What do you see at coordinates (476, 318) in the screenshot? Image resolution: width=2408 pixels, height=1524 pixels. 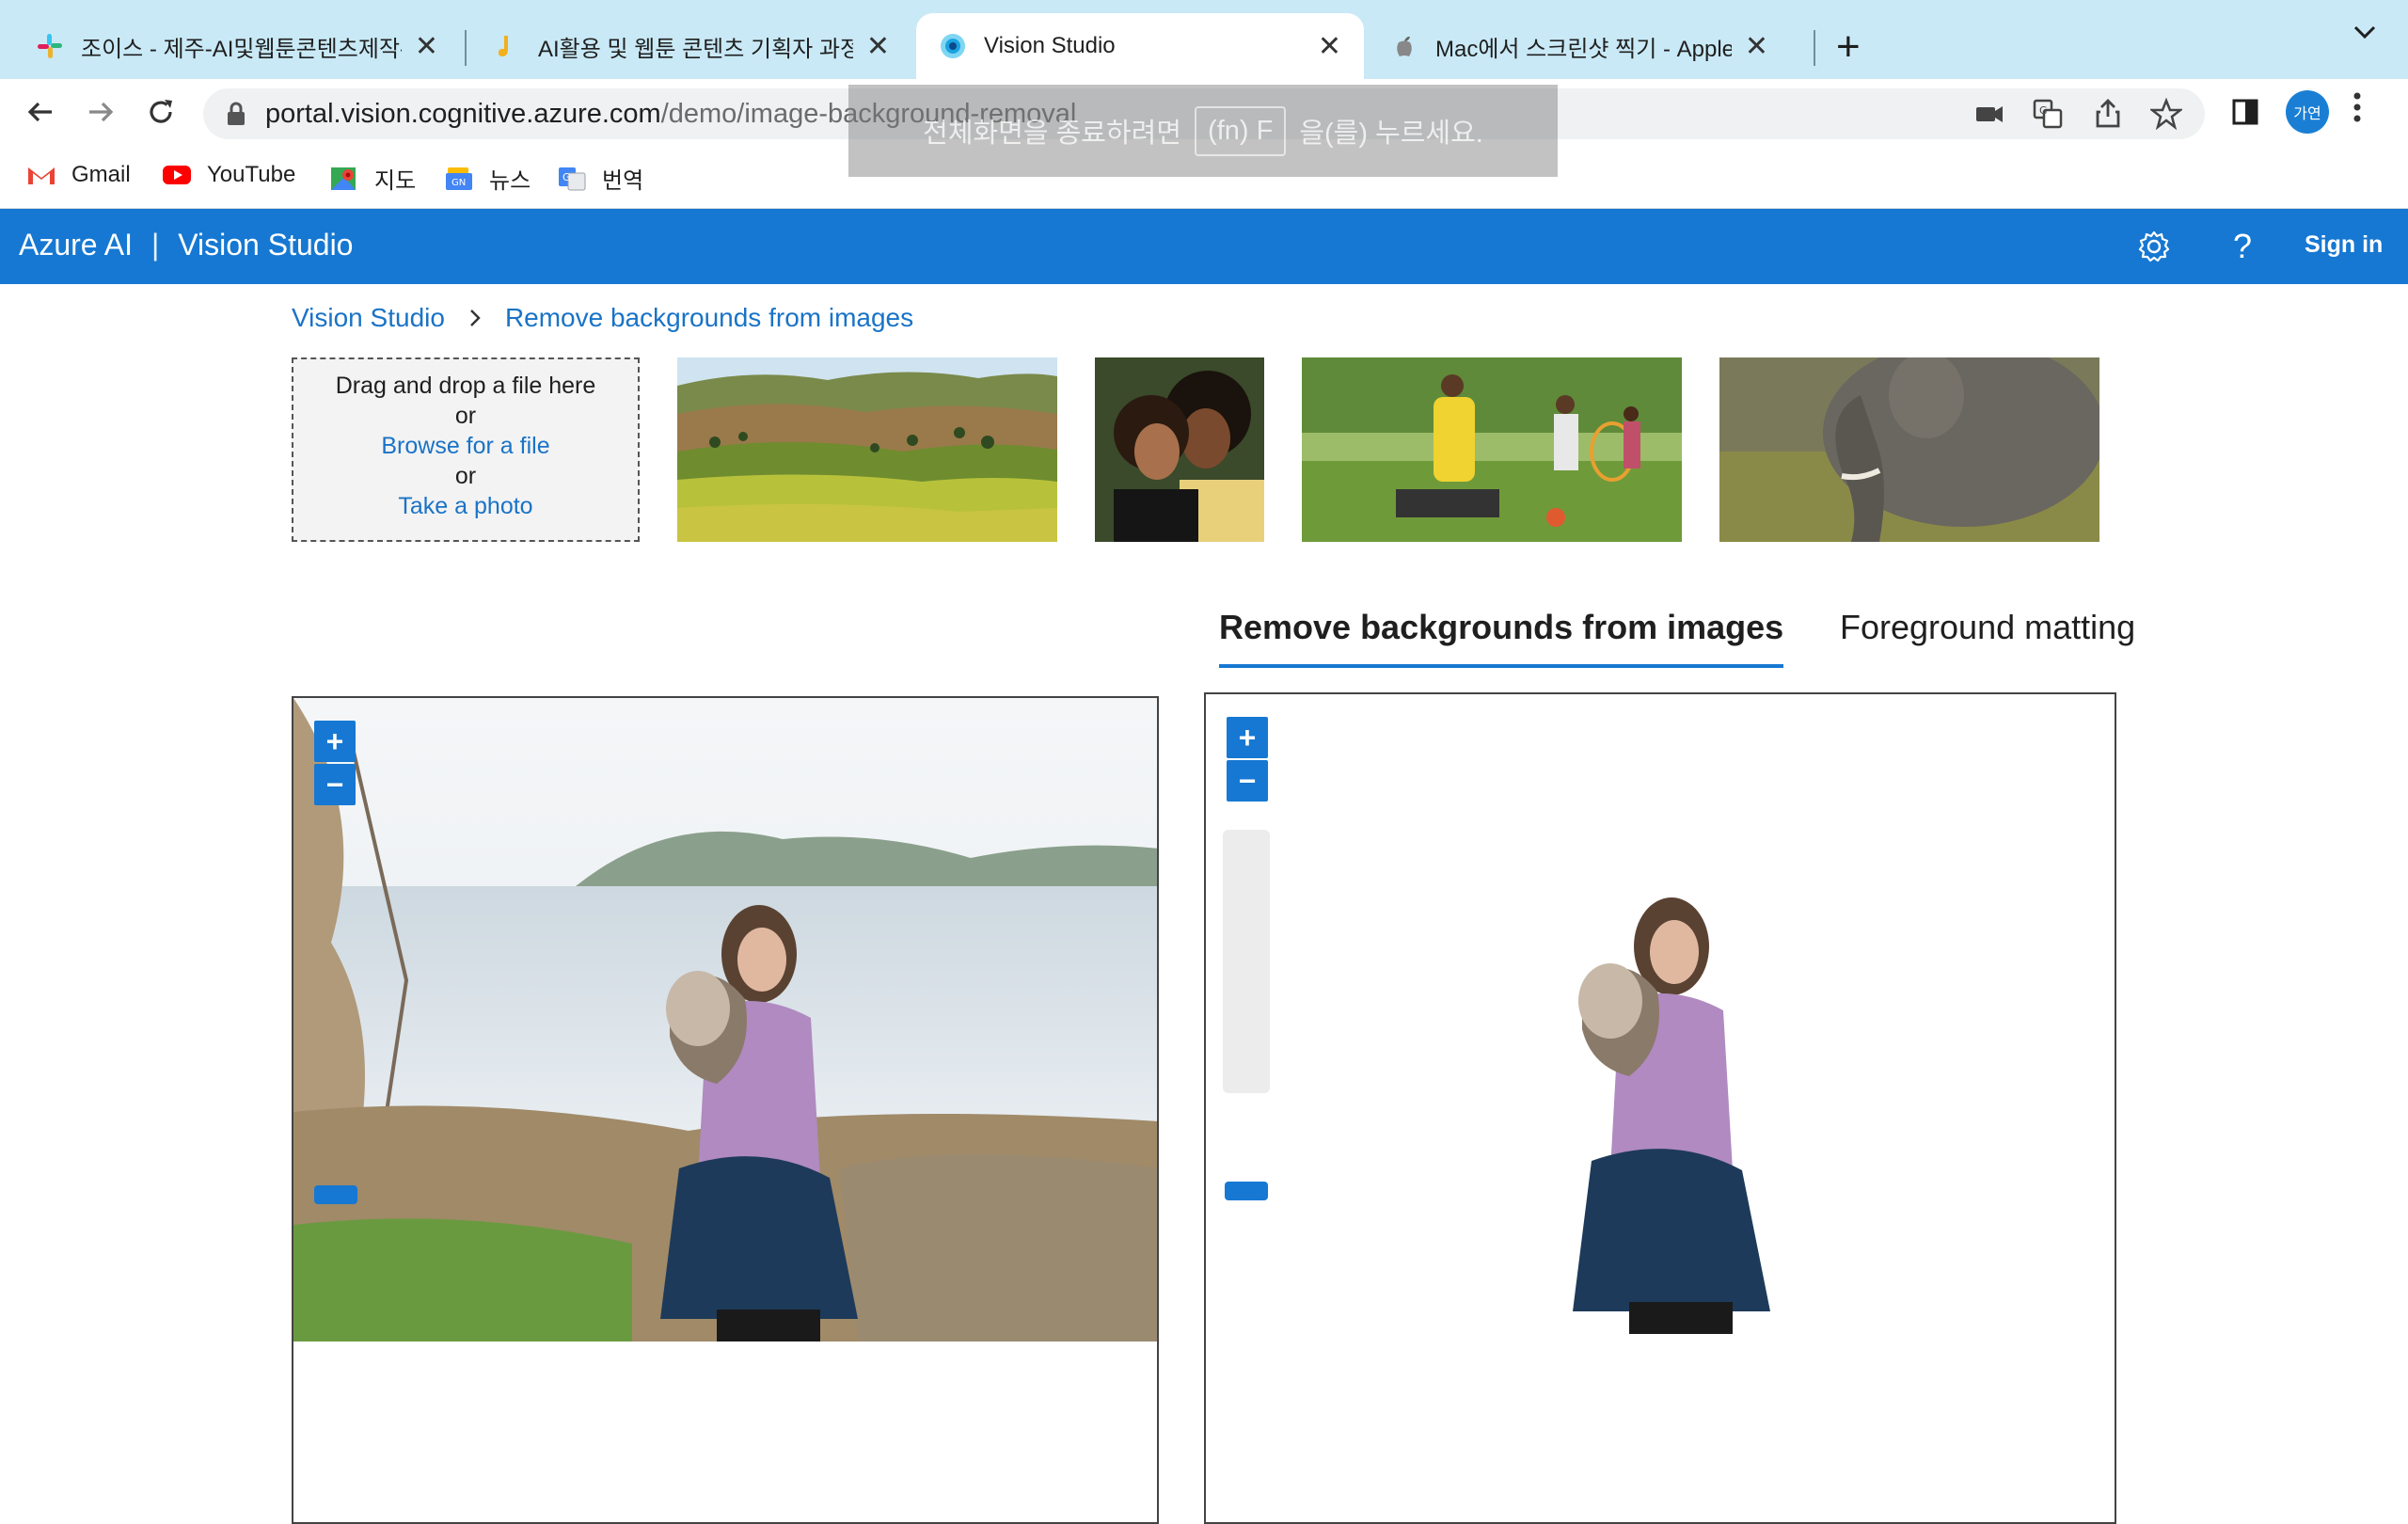 I see `chevron-right-icon` at bounding box center [476, 318].